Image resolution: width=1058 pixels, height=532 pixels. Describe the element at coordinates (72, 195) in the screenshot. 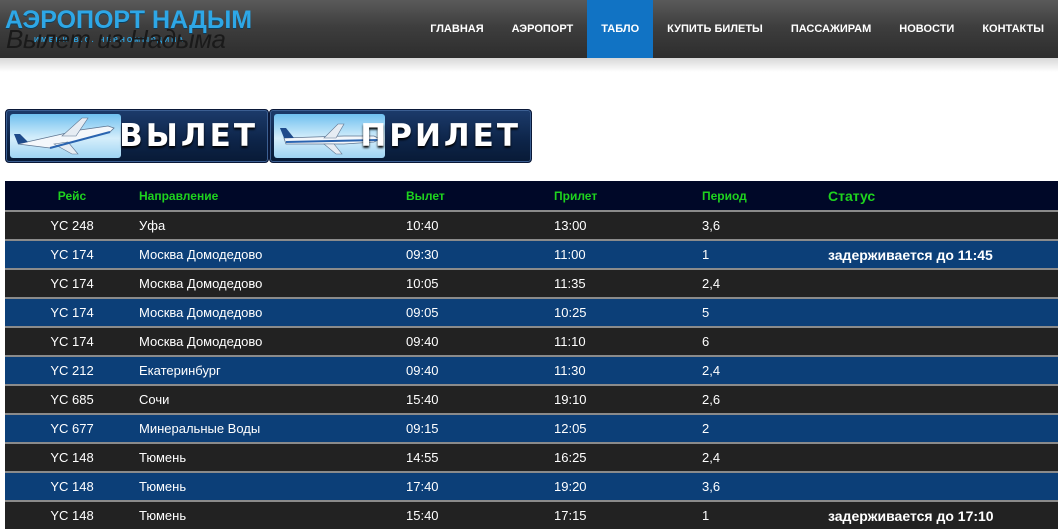

I see `column-header-flight: Рейс` at that location.